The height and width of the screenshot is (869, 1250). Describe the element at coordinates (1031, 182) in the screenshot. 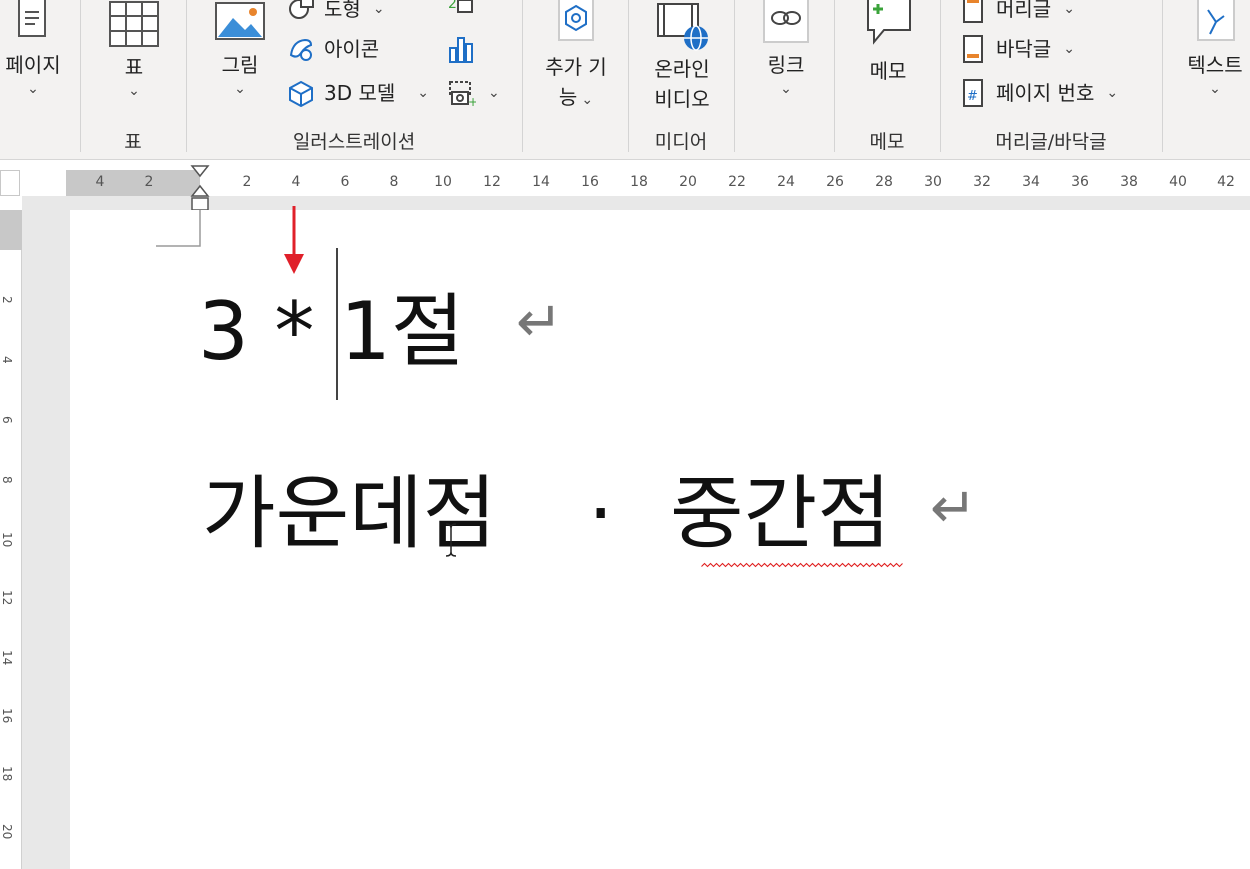

I see `ruler-number: 34` at that location.